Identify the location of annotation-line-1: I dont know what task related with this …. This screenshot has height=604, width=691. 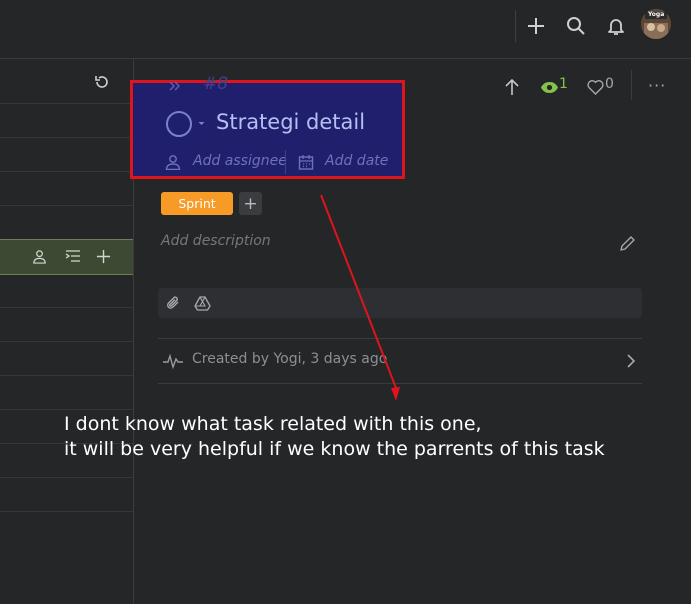
(273, 424).